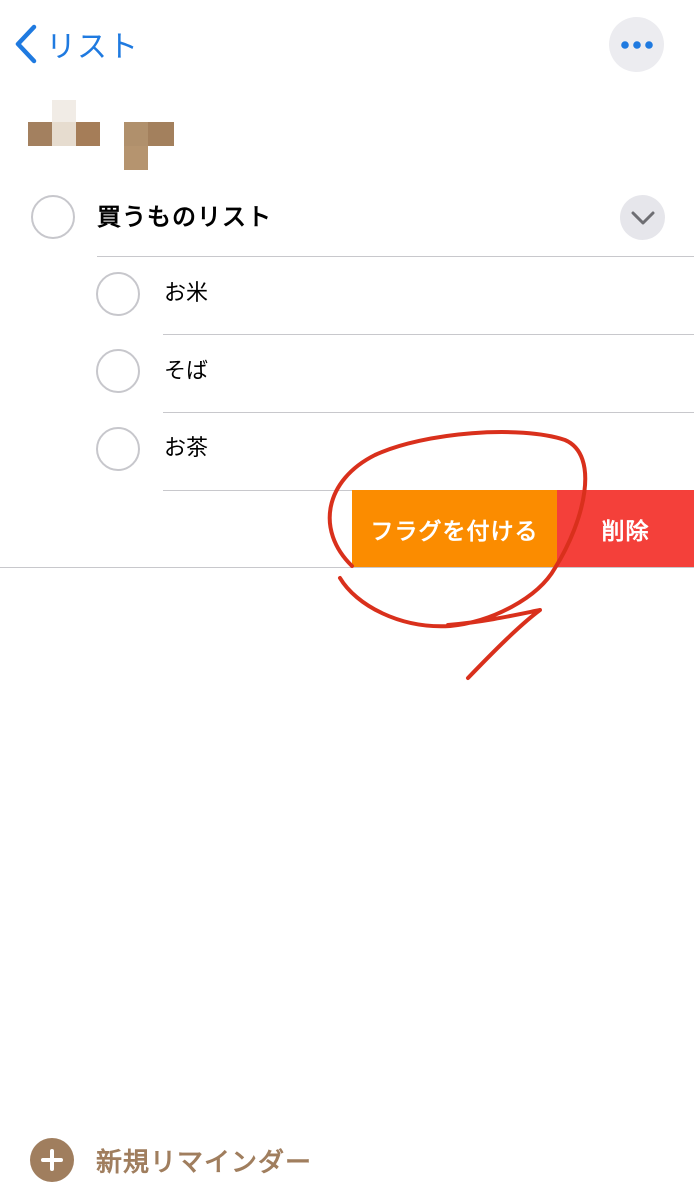 Image resolution: width=694 pixels, height=1200 pixels. I want to click on back-label: リスト, so click(92, 47).